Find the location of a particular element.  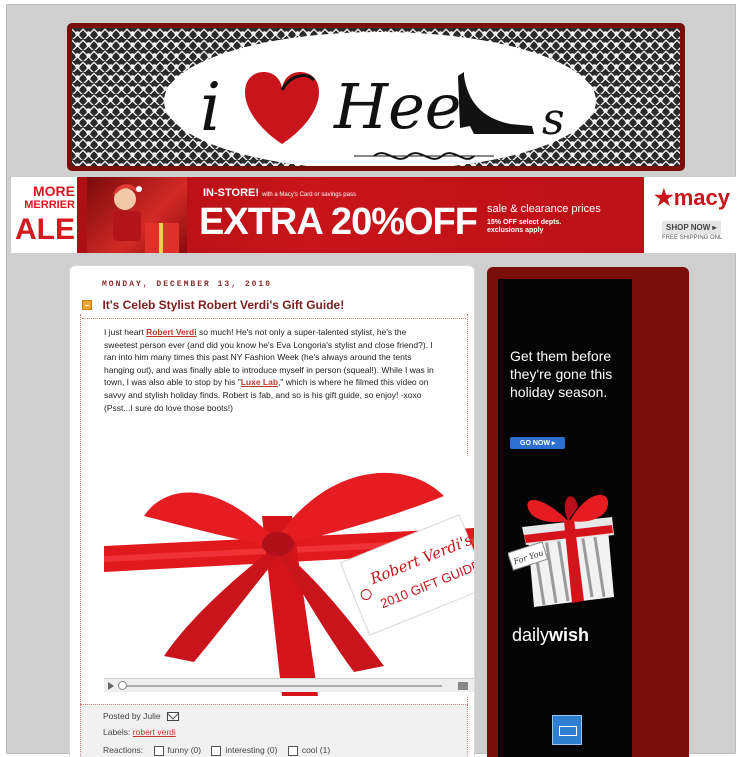

robert-verdi-link: Robert Verdi is located at coordinates (171, 332).